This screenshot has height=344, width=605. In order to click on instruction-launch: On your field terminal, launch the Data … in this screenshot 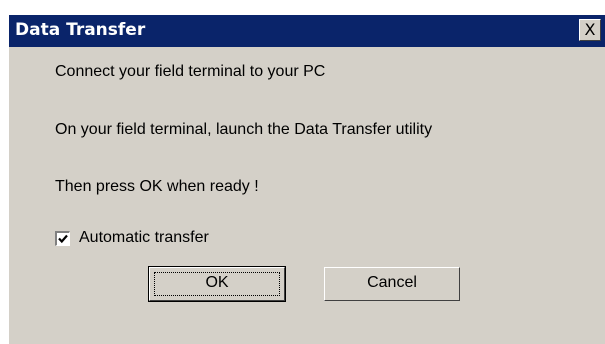, I will do `click(244, 129)`.